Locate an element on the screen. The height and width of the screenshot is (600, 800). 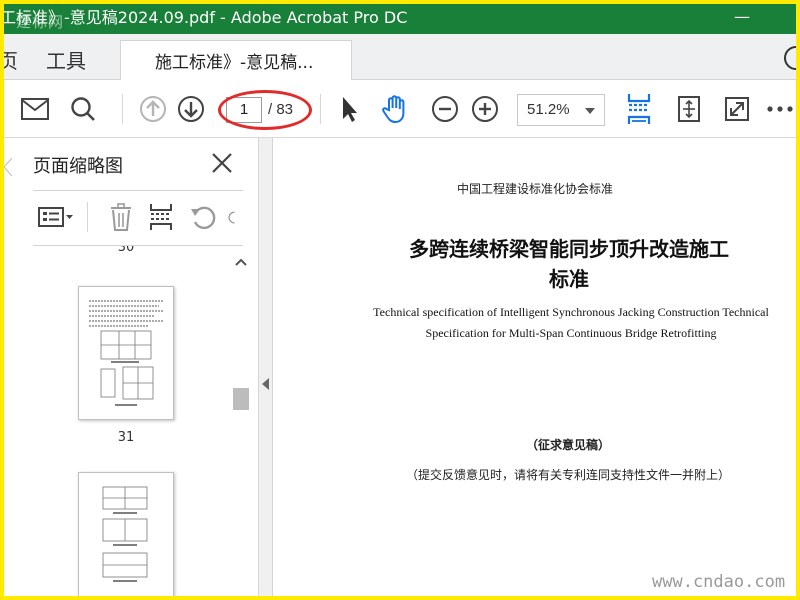
next-page-button is located at coordinates (191, 109).